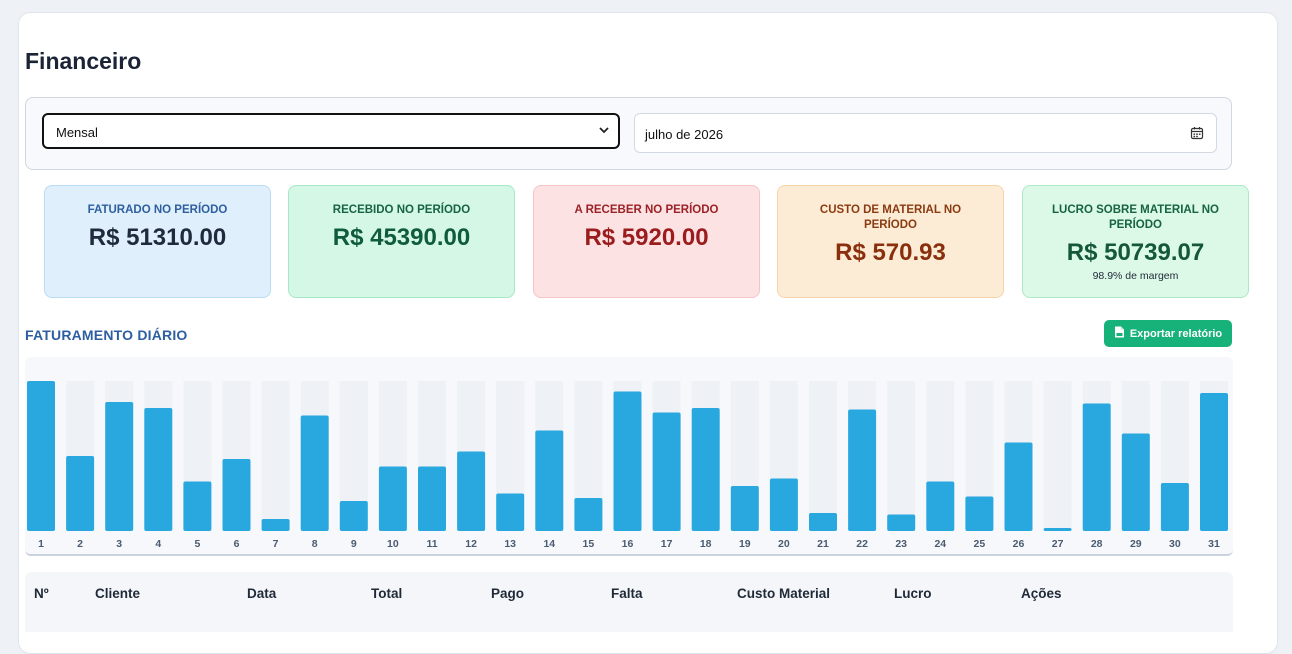 This screenshot has height=654, width=1292. I want to click on export-report-button: Exportar relatório, so click(1168, 333).